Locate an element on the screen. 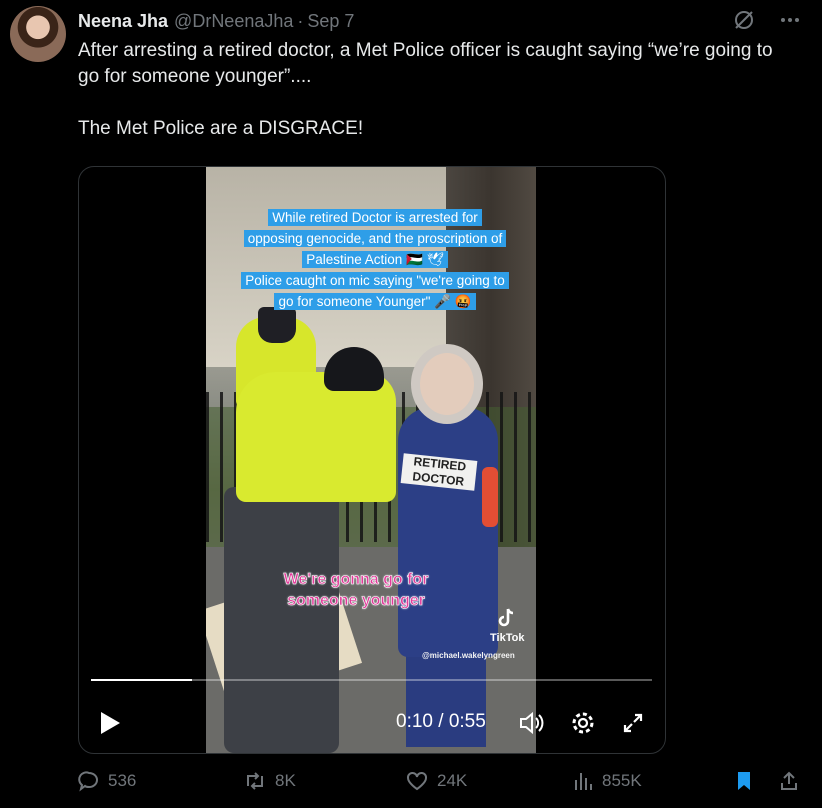  views-button: 855K is located at coordinates (607, 781).